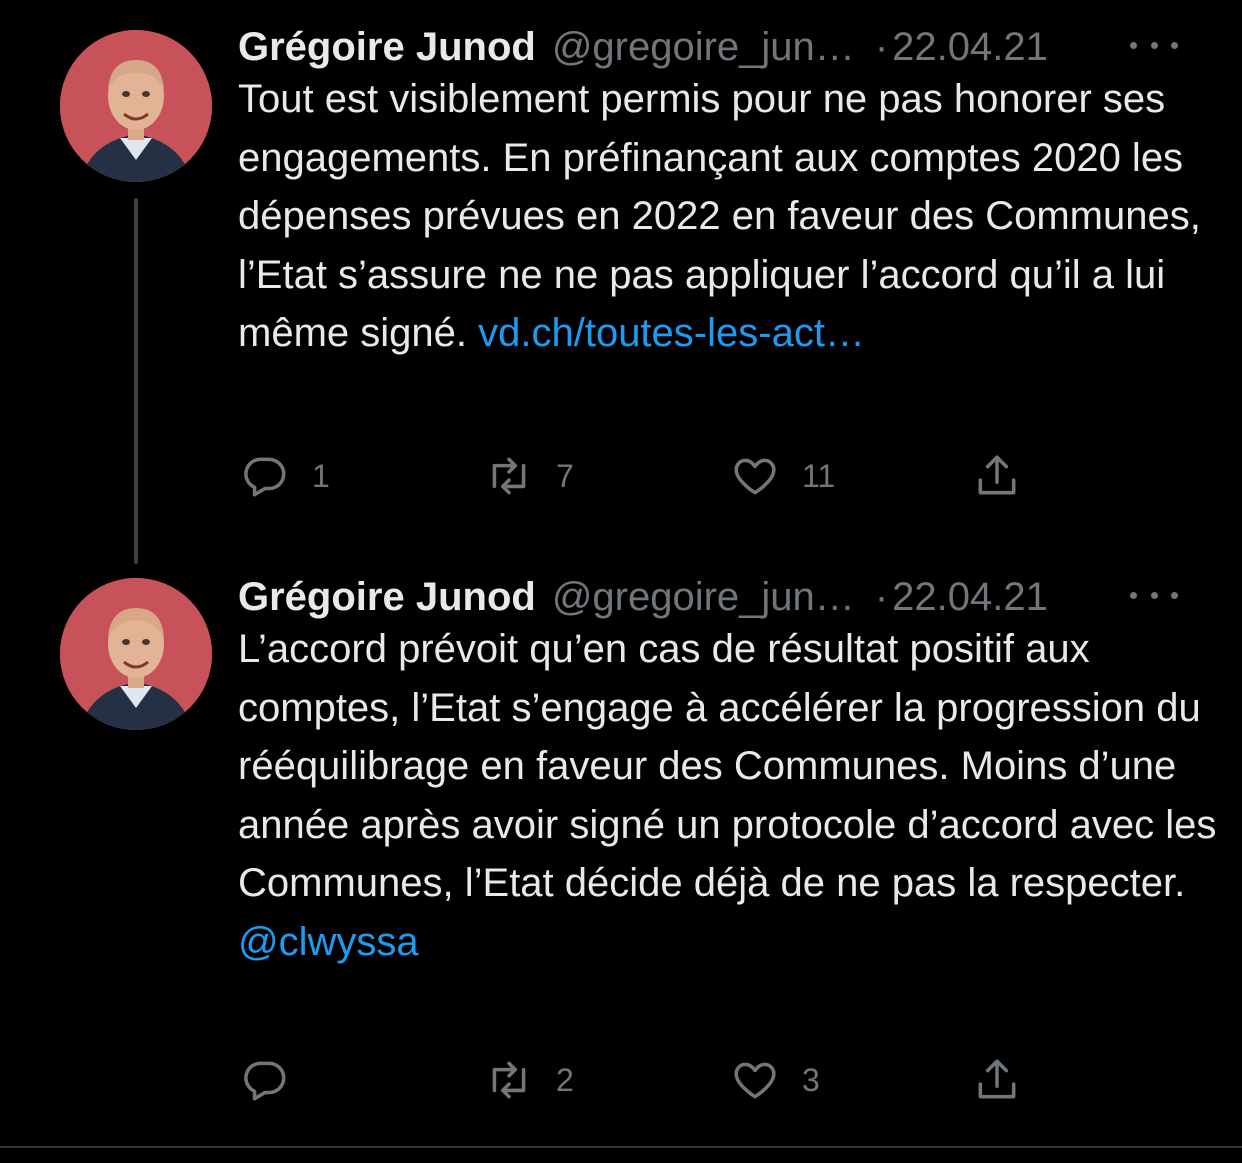 This screenshot has height=1163, width=1242. I want to click on tweet-actions: 2 3, so click(621, 1080).